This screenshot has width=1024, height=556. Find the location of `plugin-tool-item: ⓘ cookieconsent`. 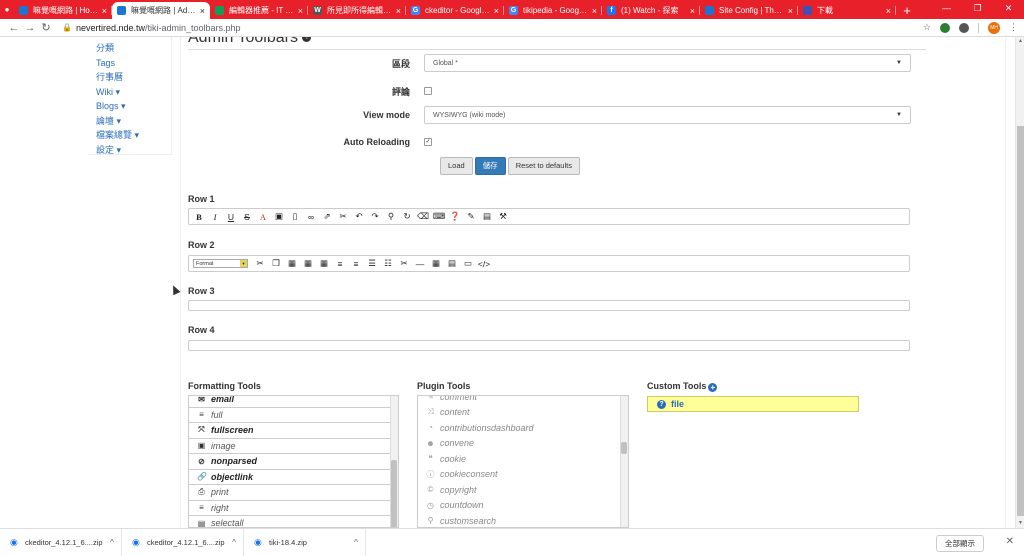

plugin-tool-item: ⓘ cookieconsent is located at coordinates (523, 475).